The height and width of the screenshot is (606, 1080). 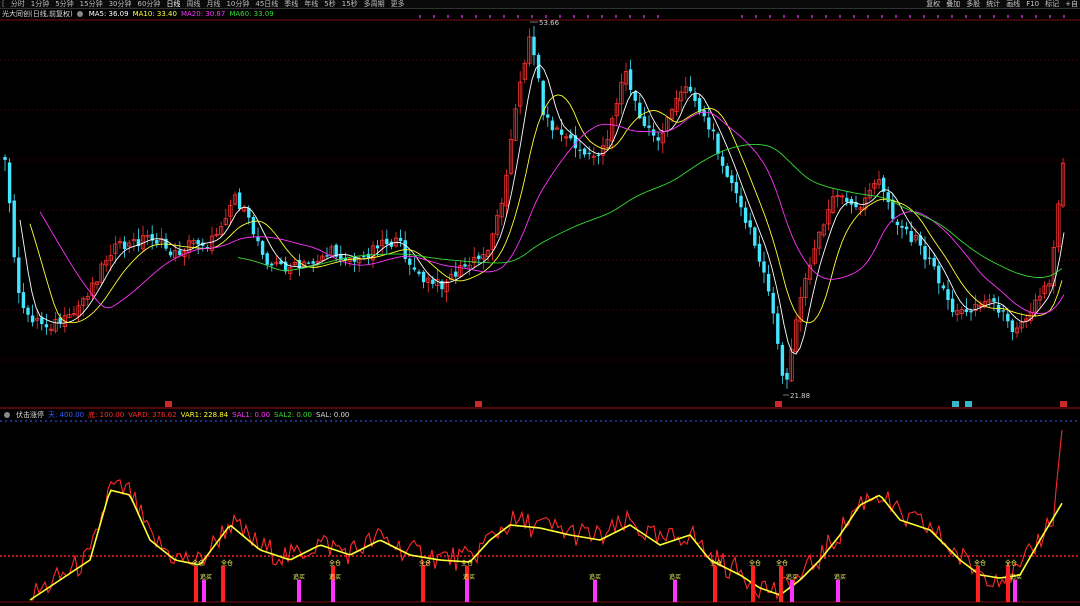 What do you see at coordinates (800, 396) in the screenshot?
I see `low-label: 21.88` at bounding box center [800, 396].